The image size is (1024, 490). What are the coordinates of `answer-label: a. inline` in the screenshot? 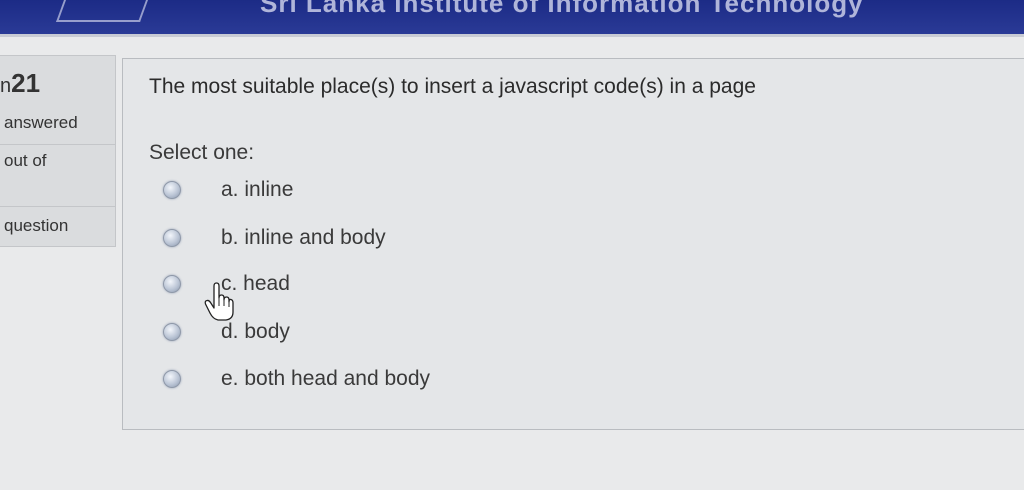 It's located at (257, 190).